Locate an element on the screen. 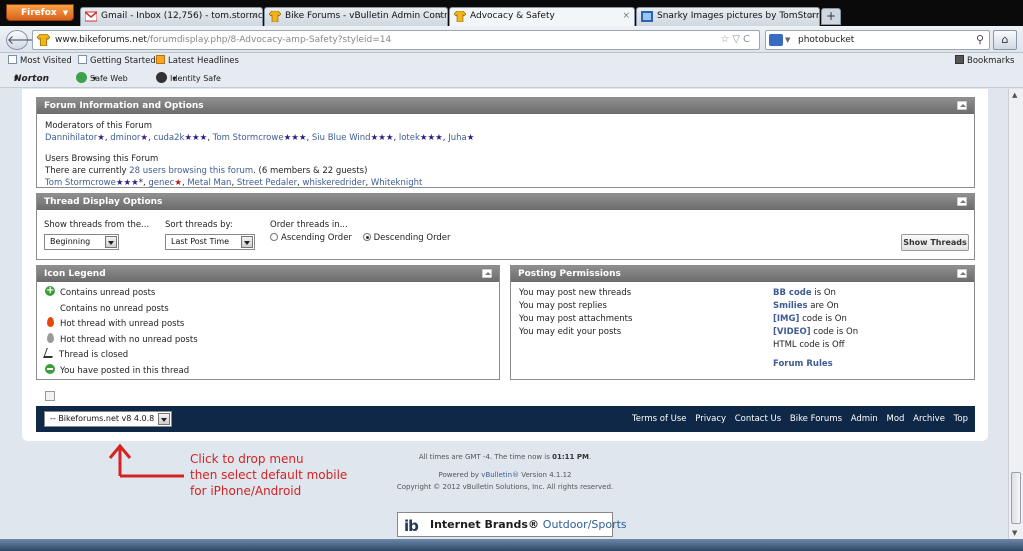 The height and width of the screenshot is (551, 1023). sort-select: Last Post Time is located at coordinates (210, 242).